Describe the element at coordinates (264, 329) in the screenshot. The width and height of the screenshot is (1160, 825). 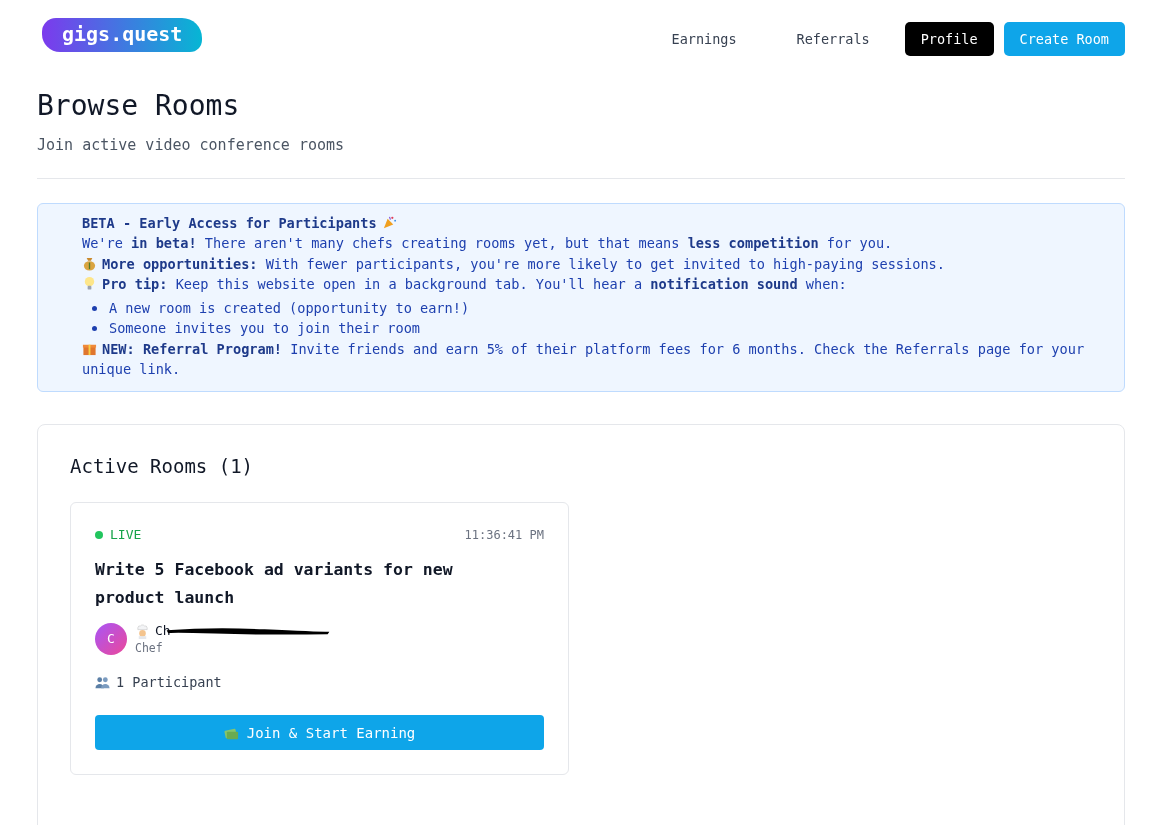
I see `bullet-text: Someone invites you to join their room` at that location.